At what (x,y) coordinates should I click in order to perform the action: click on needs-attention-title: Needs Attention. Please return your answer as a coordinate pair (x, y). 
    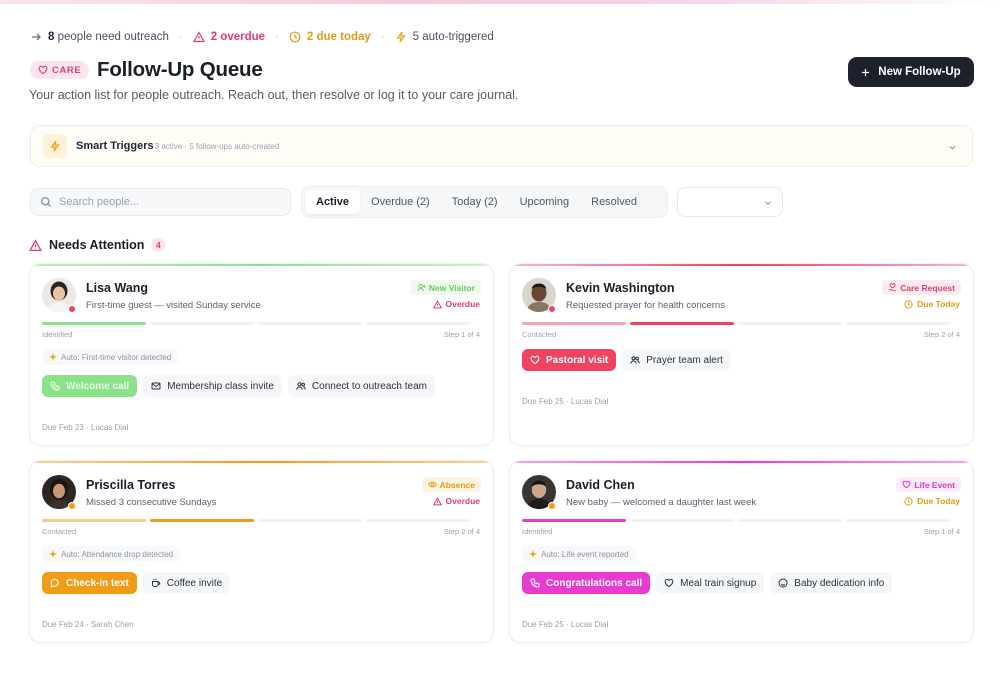
    Looking at the image, I should click on (97, 245).